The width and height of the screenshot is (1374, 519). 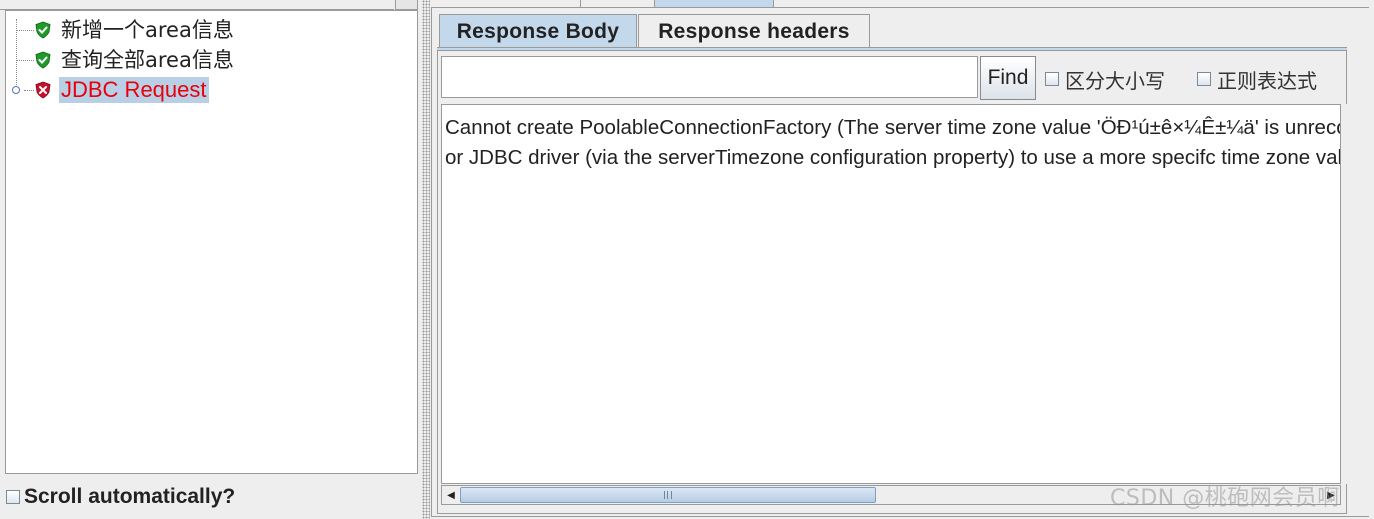 I want to click on vertical-scrollbar, so click(x=1344, y=294).